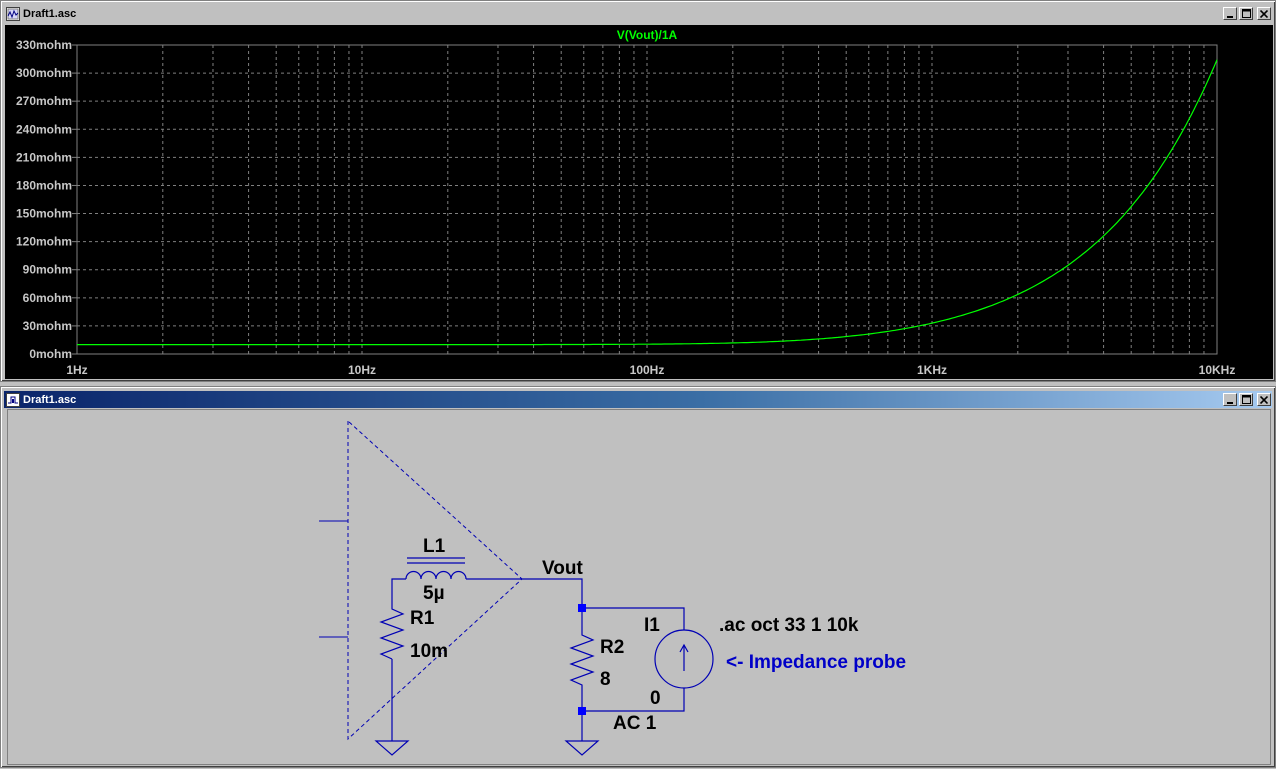  Describe the element at coordinates (392, 629) in the screenshot. I see `resistor-r1` at that location.